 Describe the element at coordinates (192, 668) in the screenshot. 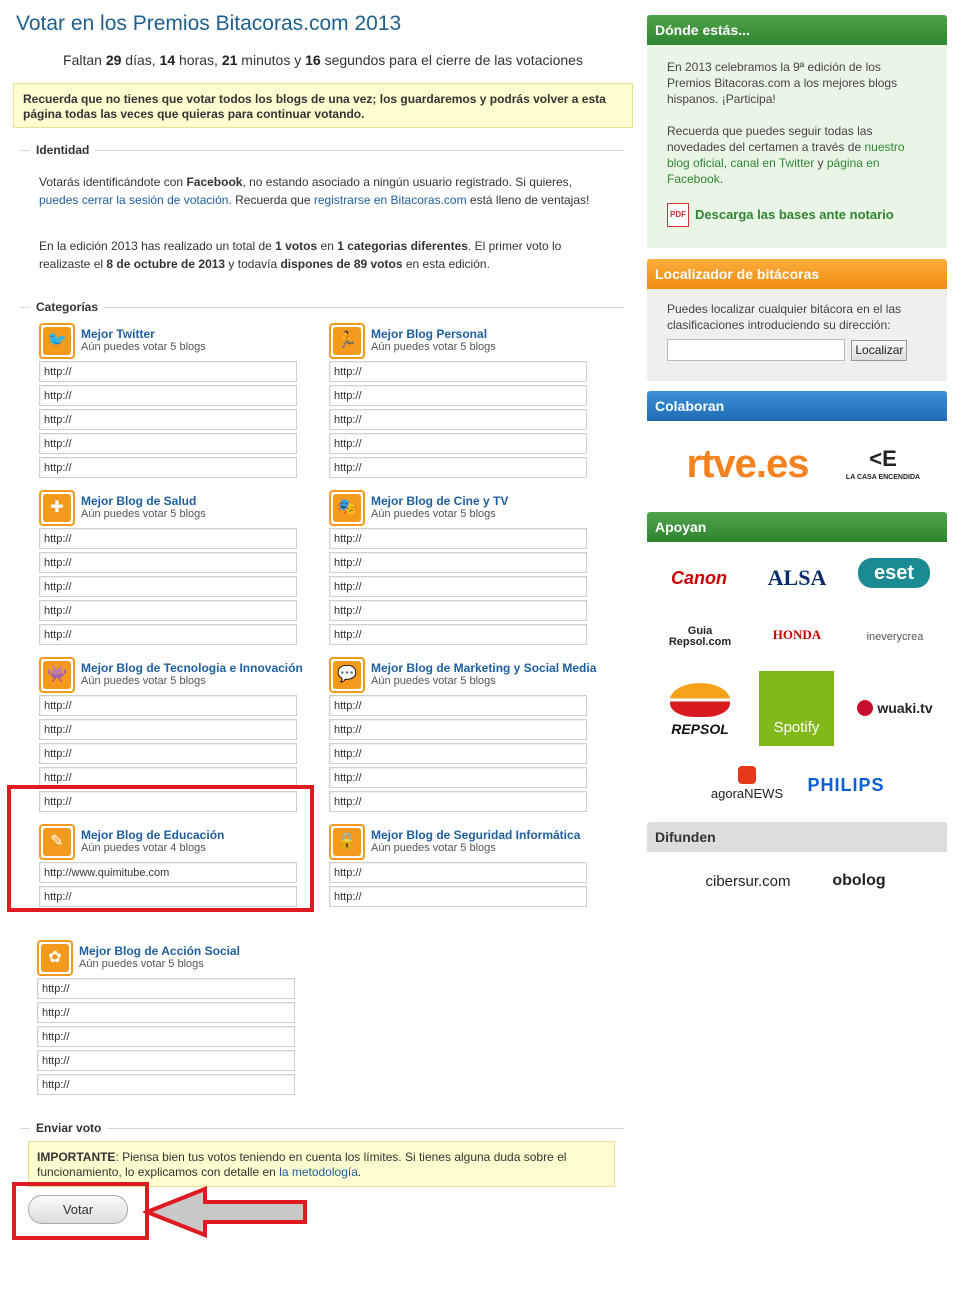

I see `category-title-link: Mejor Blog de Tecnologia e Innovación` at that location.